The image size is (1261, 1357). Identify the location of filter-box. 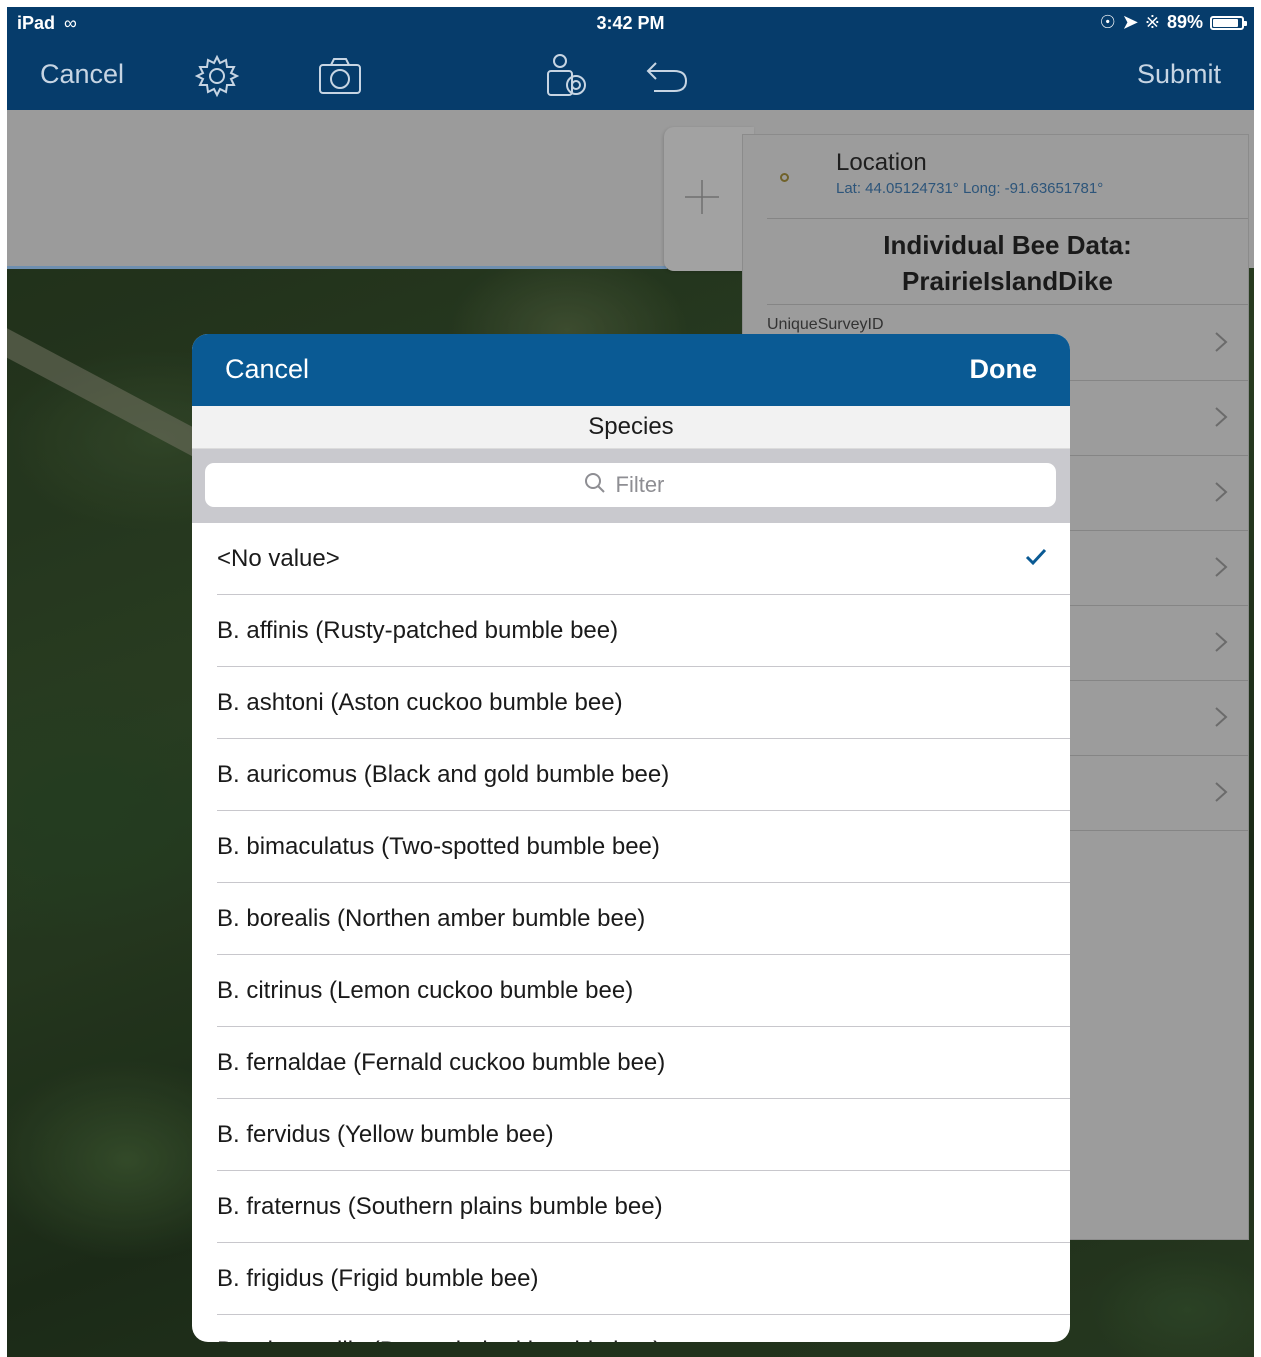
(630, 485).